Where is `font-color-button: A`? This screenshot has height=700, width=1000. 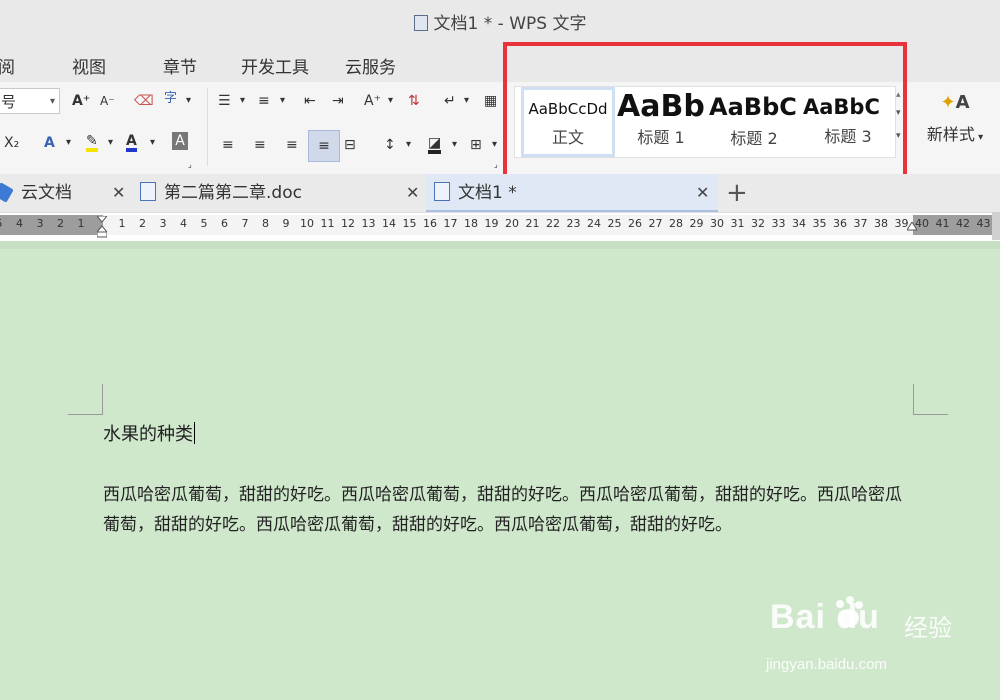
font-color-button: A is located at coordinates (131, 141).